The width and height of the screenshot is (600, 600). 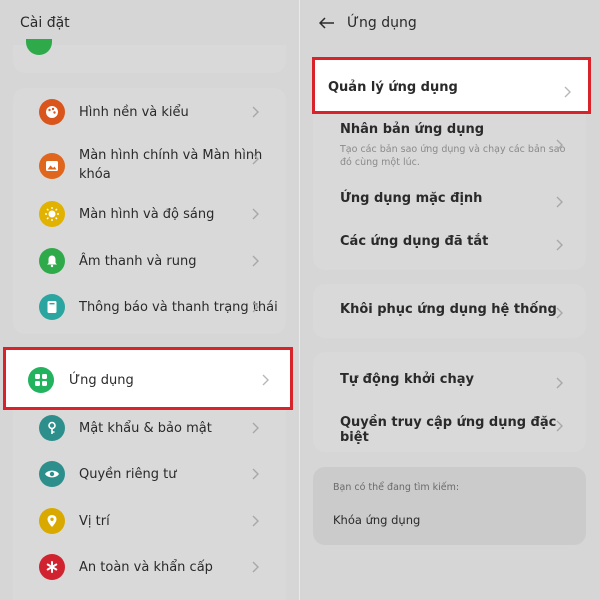 What do you see at coordinates (145, 428) in the screenshot?
I see `settings-item-label: Mật khẩu & bảo mật` at bounding box center [145, 428].